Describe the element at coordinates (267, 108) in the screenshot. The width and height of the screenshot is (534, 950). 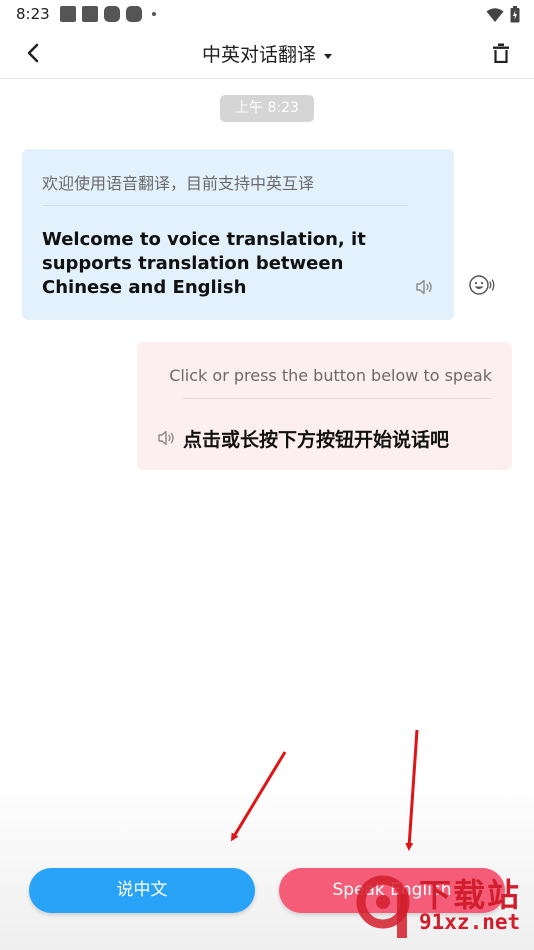
I see `chat-timestamp: 上午 8:23` at that location.